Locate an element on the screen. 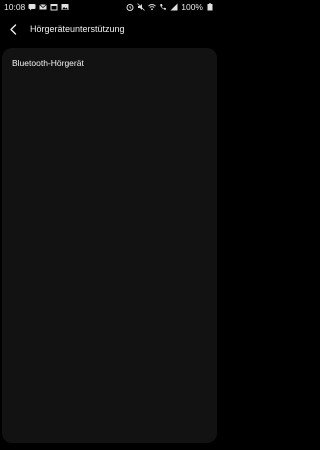 Image resolution: width=320 pixels, height=450 pixels. status-right: 100% is located at coordinates (170, 7).